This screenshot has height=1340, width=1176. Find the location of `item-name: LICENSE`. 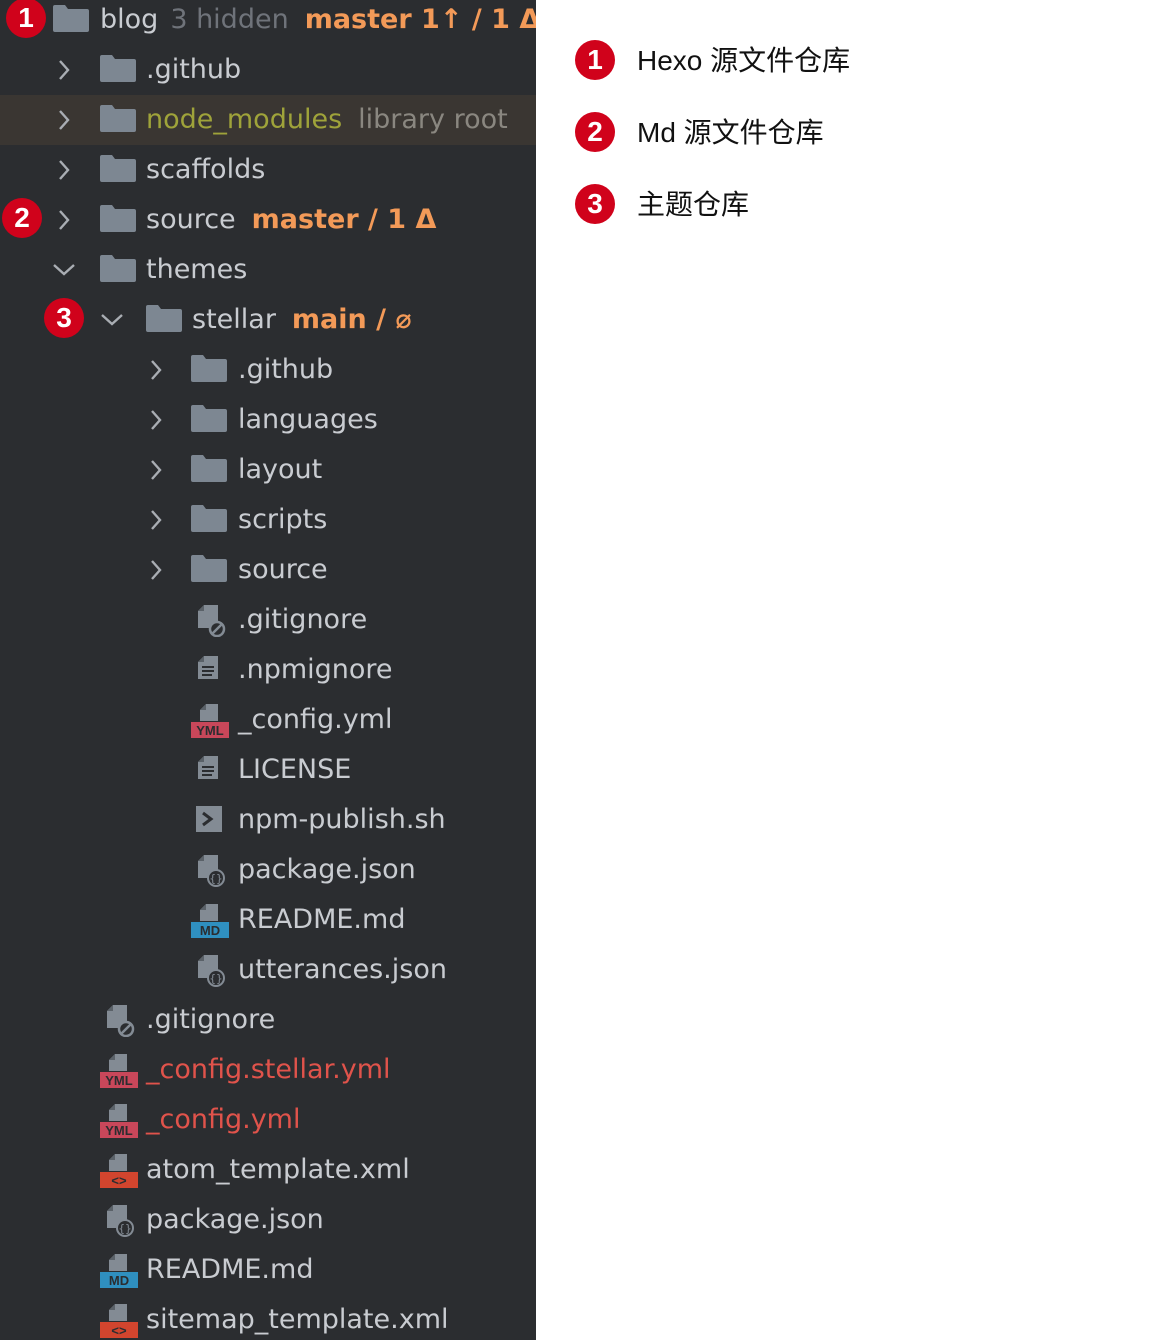

item-name: LICENSE is located at coordinates (295, 769).